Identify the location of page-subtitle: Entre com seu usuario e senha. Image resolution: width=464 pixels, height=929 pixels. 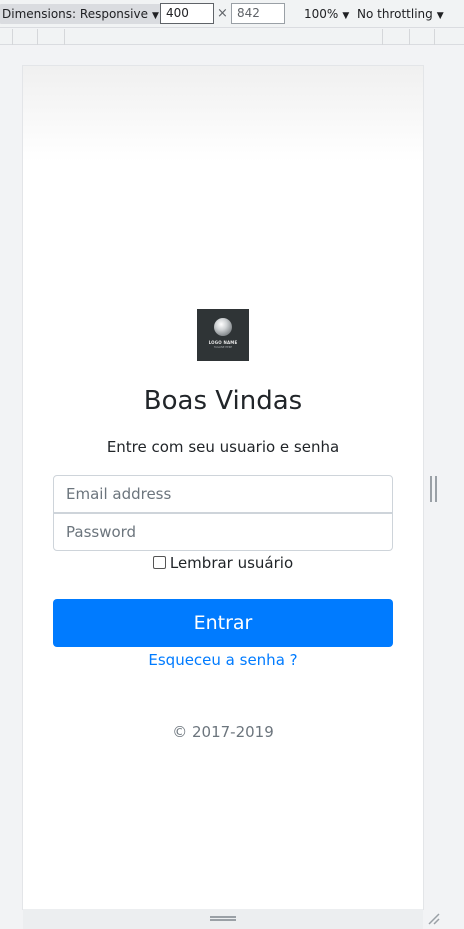
(223, 447).